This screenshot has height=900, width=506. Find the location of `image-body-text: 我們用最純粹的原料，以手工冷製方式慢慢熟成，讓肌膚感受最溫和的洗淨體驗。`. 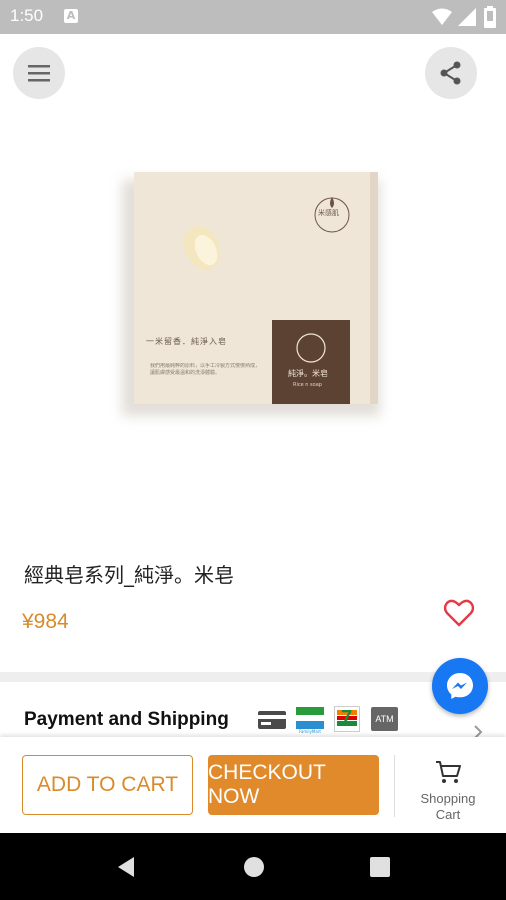

image-body-text: 我們用最純粹的原料，以手工冷製方式慢慢熟成，讓肌膚感受最溫和的洗淨體驗。 is located at coordinates (205, 369).